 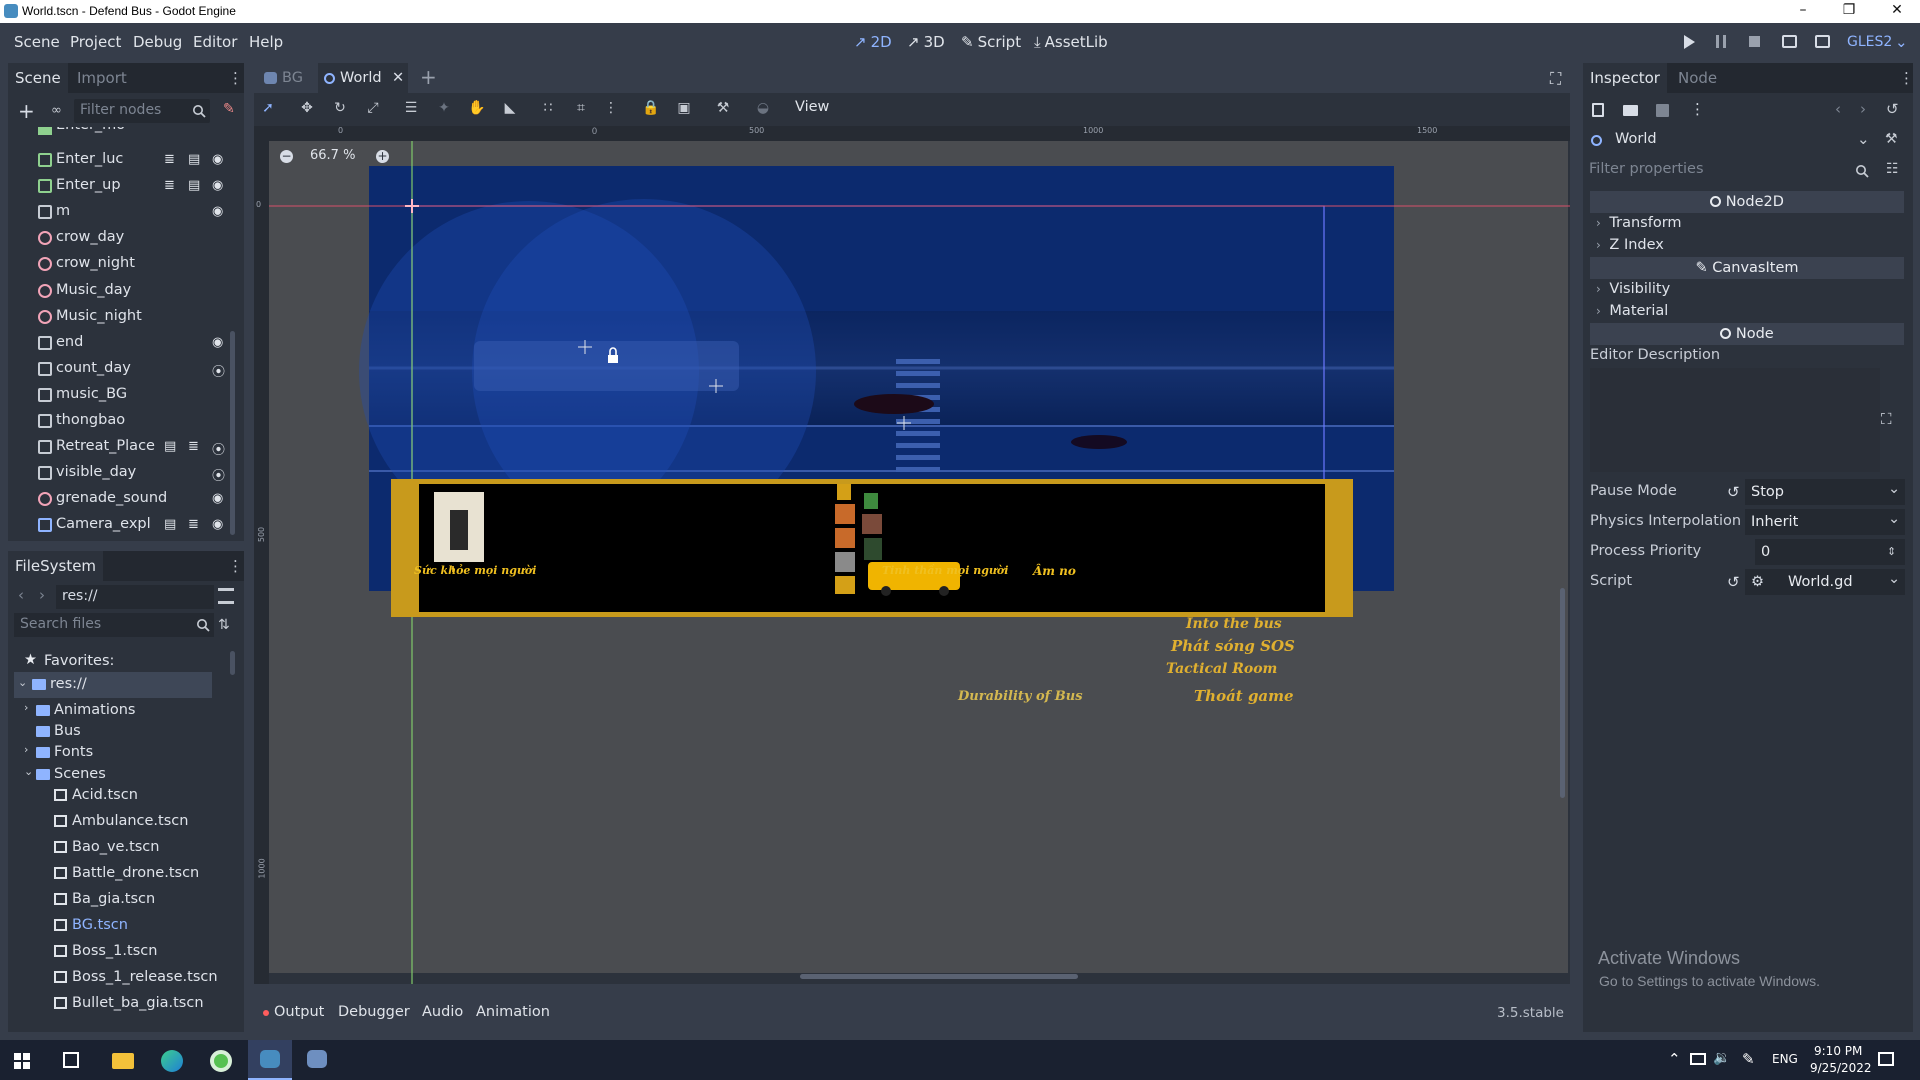 What do you see at coordinates (118, 525) in the screenshot?
I see `tree-row-node: Camera_expl ▤ ≣ ◉` at bounding box center [118, 525].